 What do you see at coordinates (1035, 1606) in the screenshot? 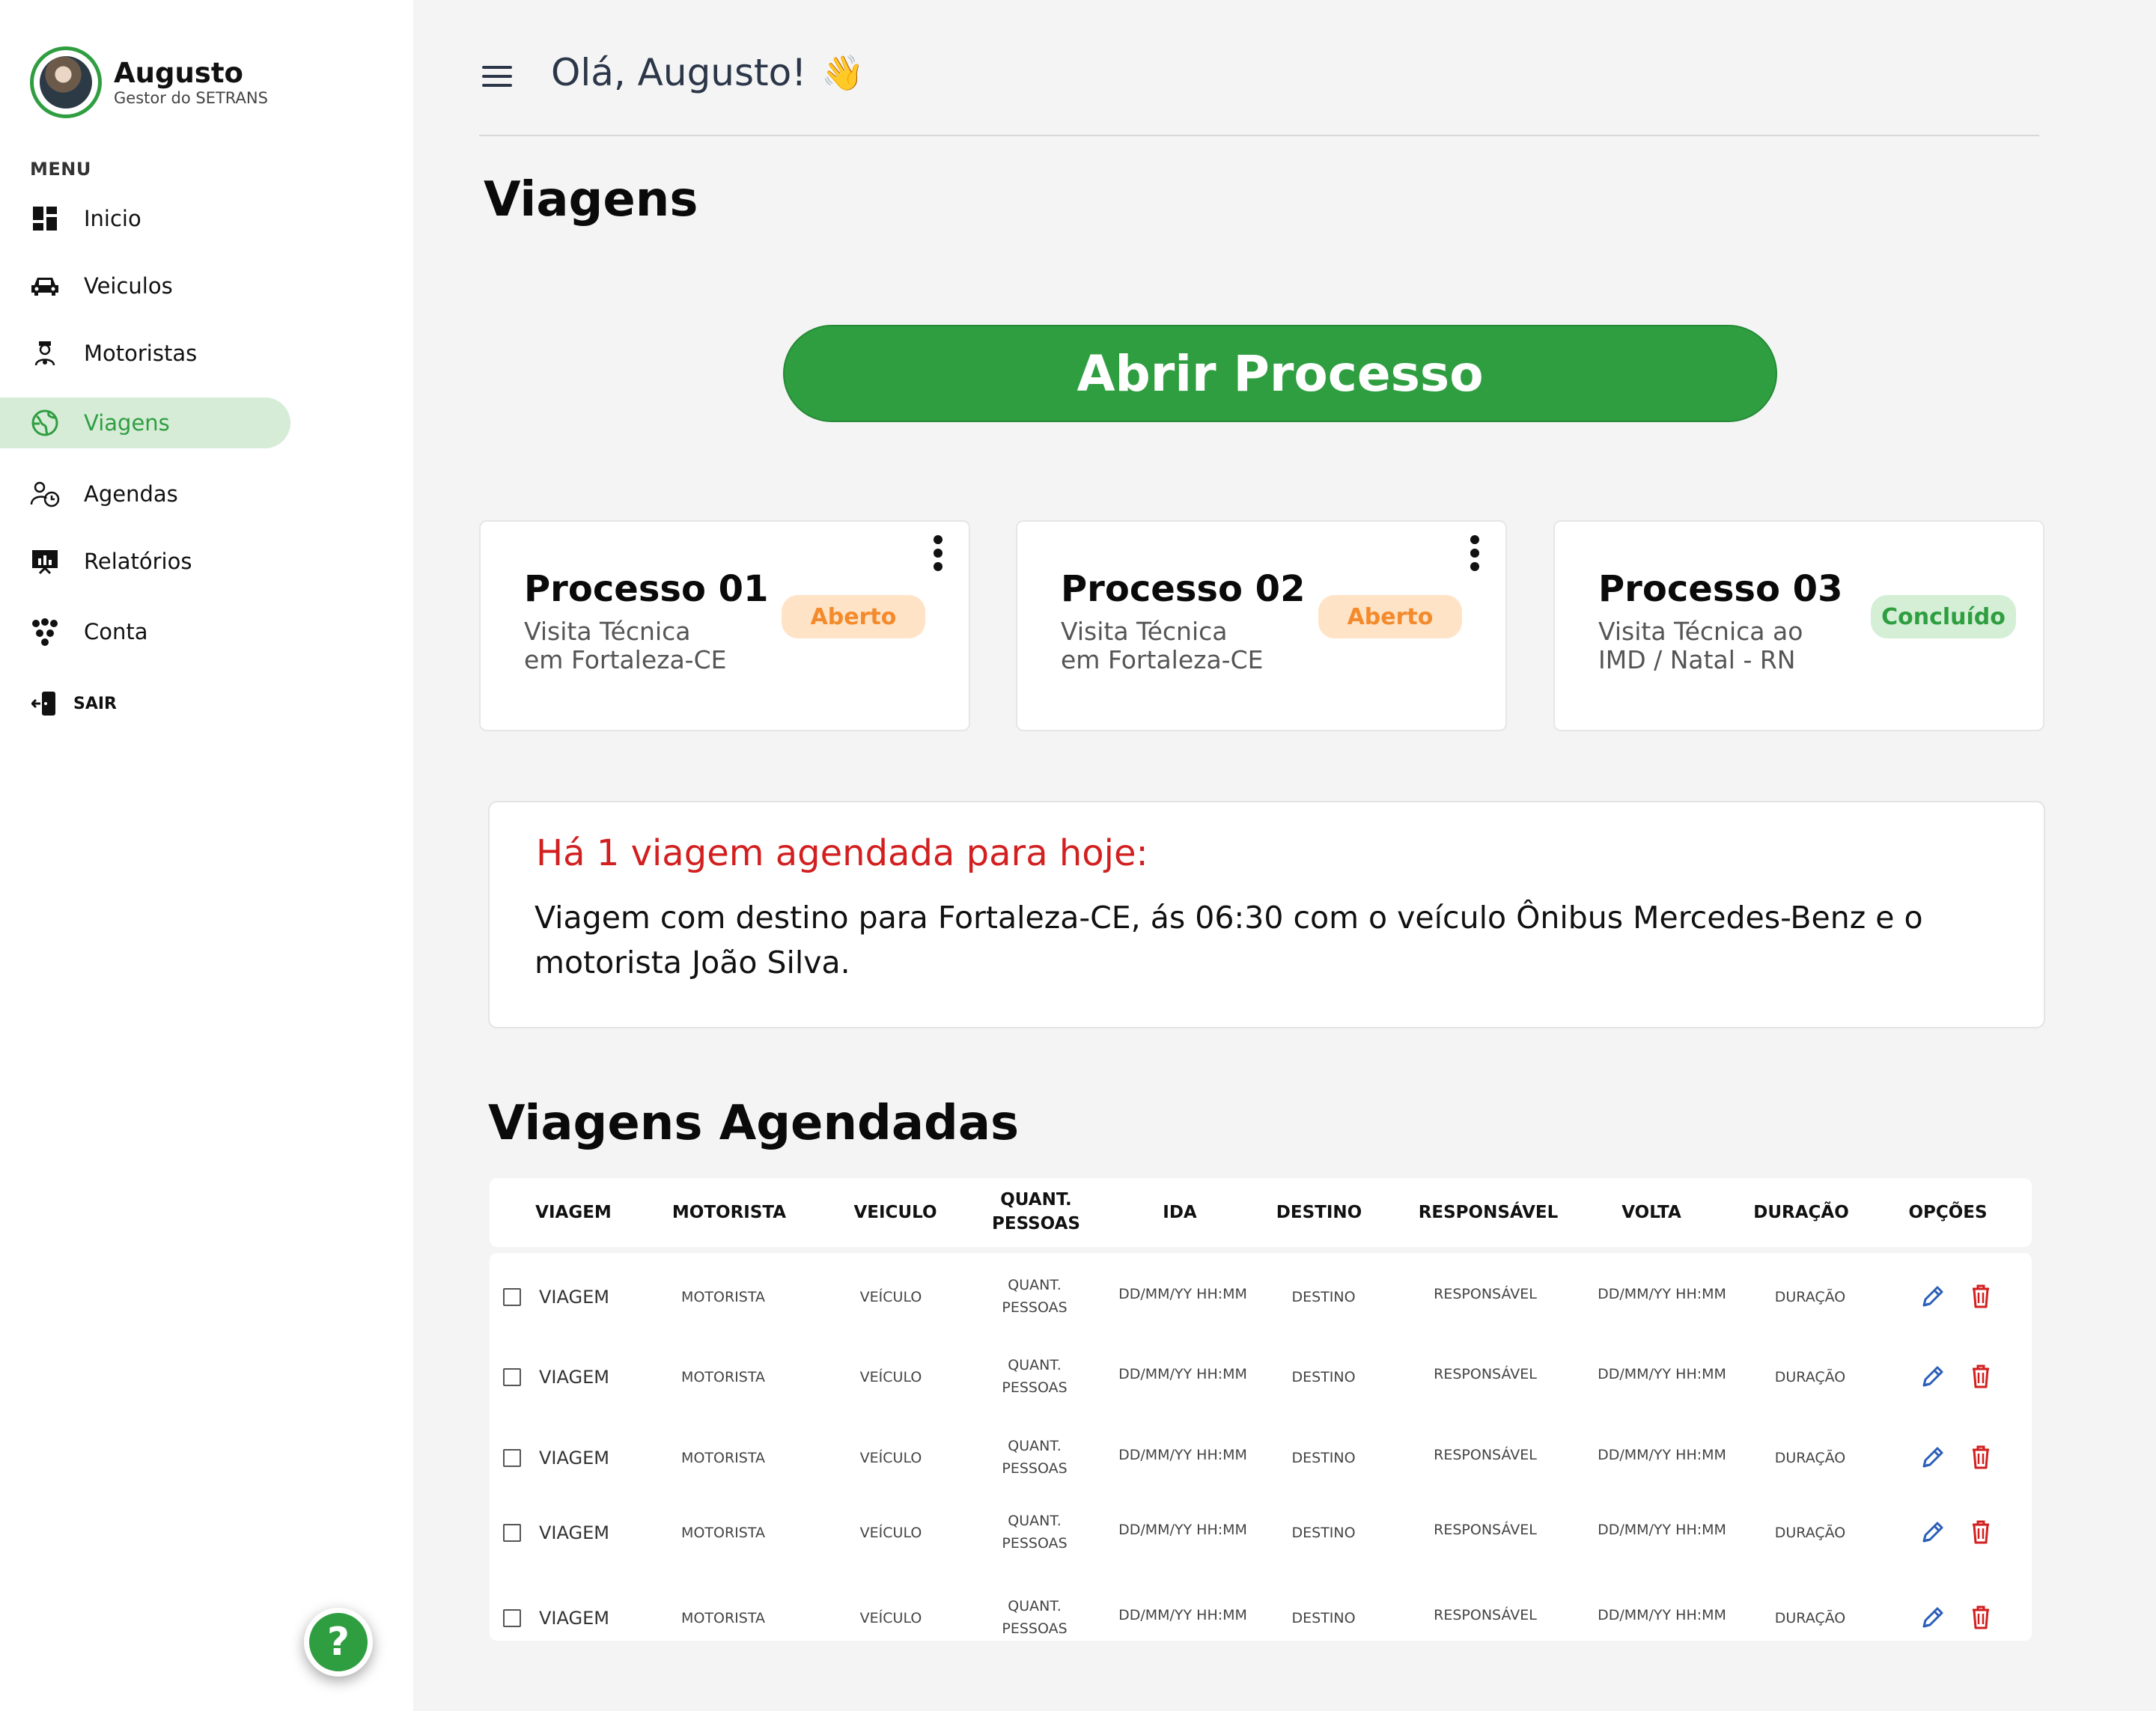
I see `cell-quant: QUANT.` at bounding box center [1035, 1606].